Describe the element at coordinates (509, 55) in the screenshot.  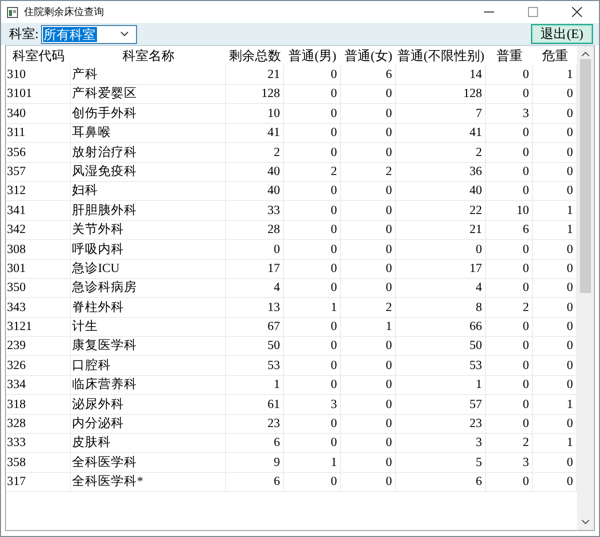
I see `column-header: 普重` at that location.